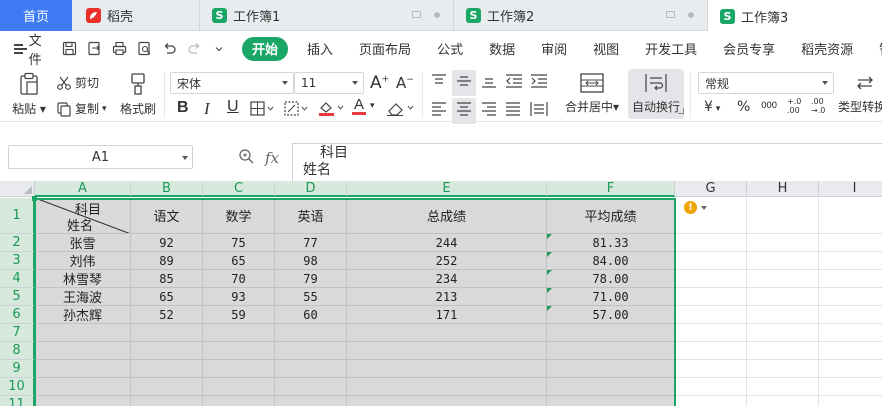 This screenshot has height=406, width=882. What do you see at coordinates (405, 83) in the screenshot?
I see `decrease-font-size-icon: A−` at bounding box center [405, 83].